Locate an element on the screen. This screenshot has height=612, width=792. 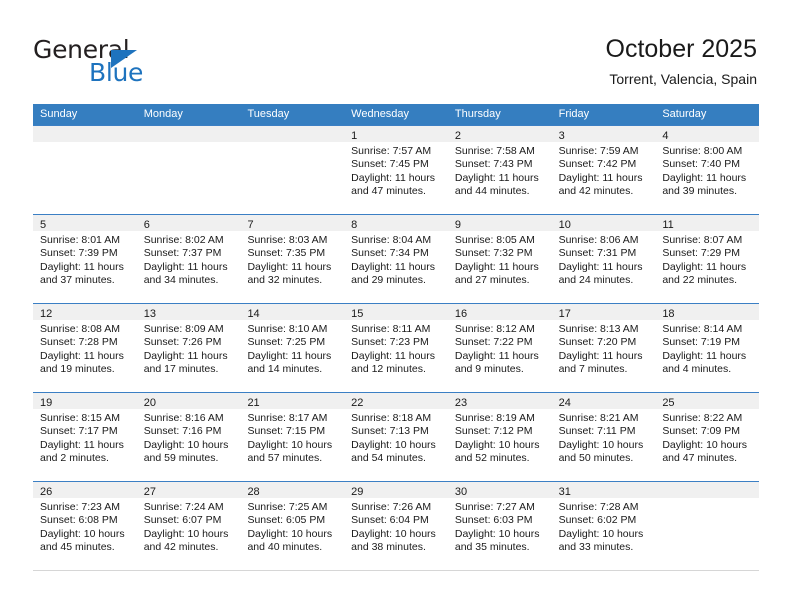
sunset-text: Sunset: 7:11 PM is located at coordinates (597, 431).